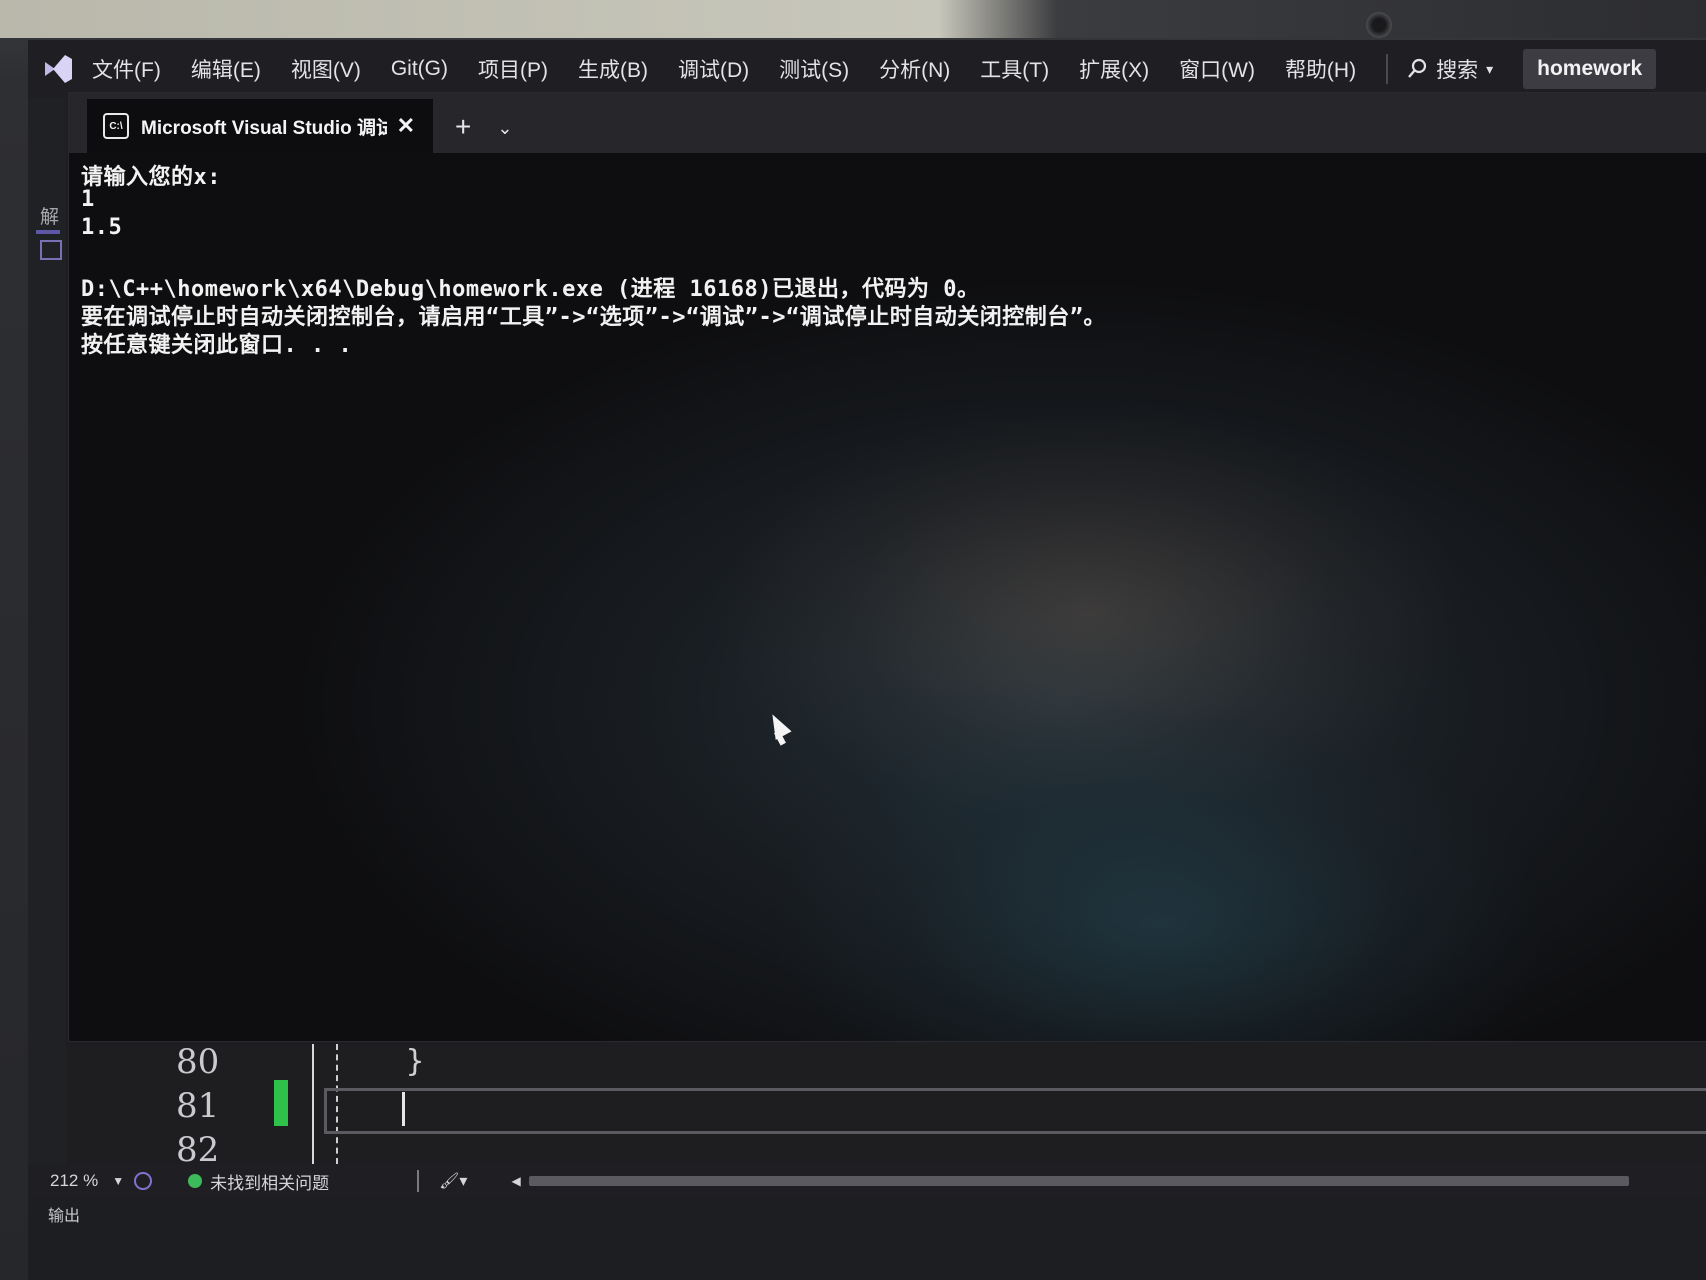 The image size is (1706, 1280). I want to click on code-editor: 80 81 82 }, so click(886, 1106).